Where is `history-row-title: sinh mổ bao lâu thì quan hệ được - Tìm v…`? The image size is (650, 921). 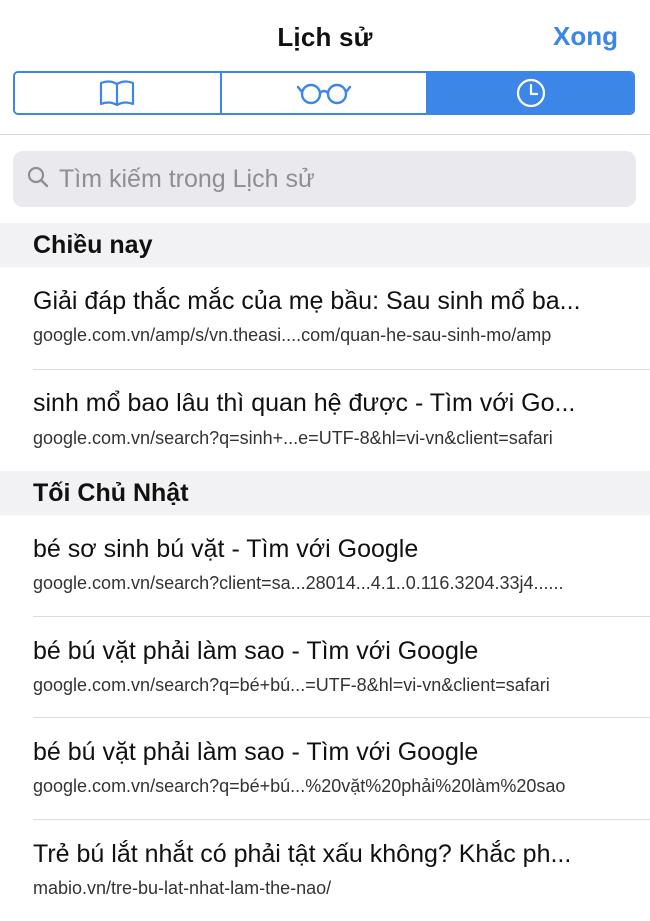 history-row-title: sinh mổ bao lâu thì quan hệ được - Tìm v… is located at coordinates (304, 403).